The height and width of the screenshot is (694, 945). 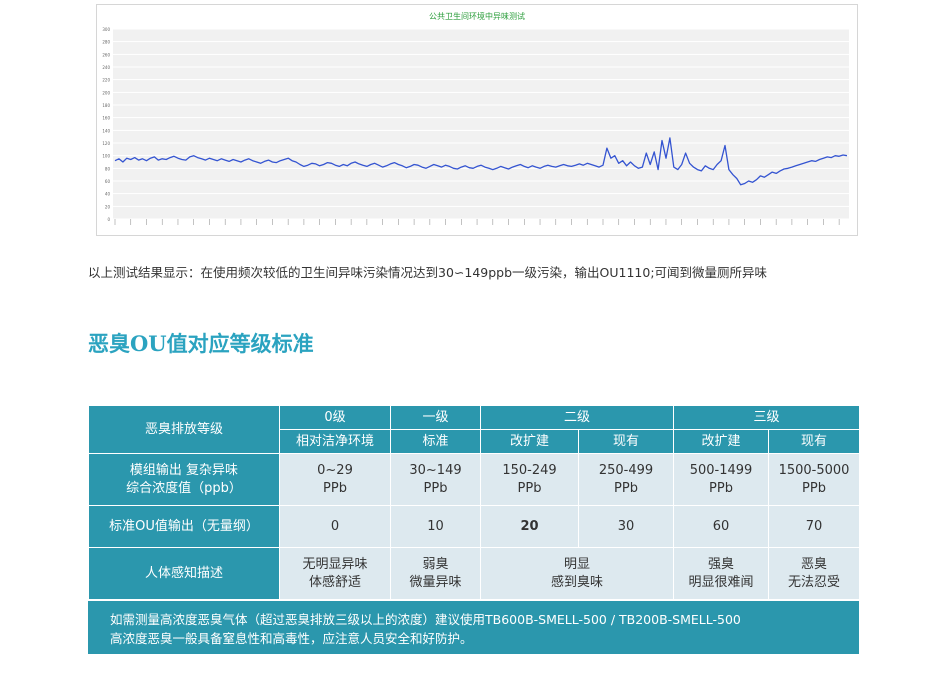 I want to click on ou-value: 10, so click(x=435, y=526).